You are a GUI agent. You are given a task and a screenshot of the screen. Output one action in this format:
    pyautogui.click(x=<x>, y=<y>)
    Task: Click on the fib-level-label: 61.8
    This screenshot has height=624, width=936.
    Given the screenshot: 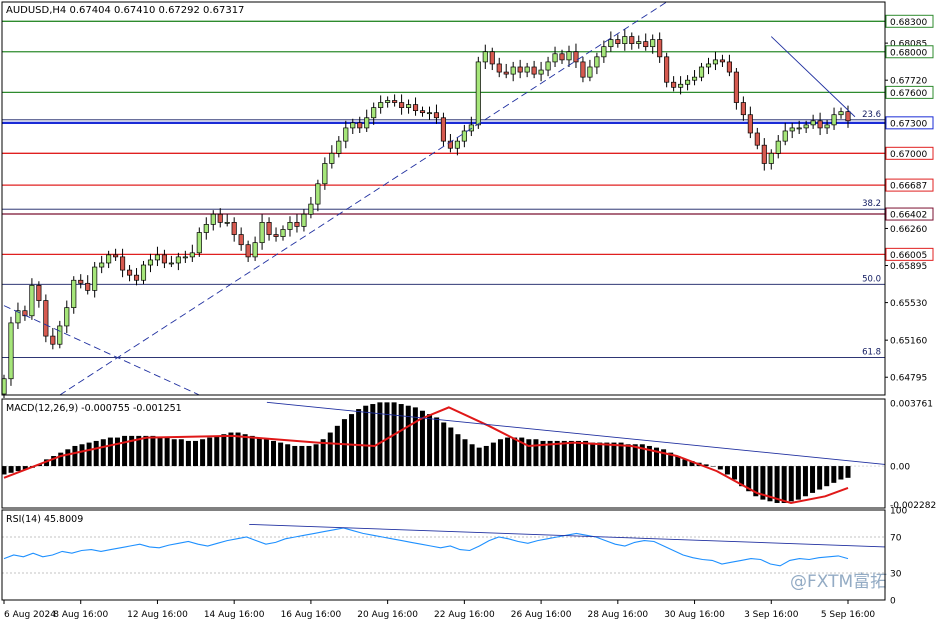 What is the action you would take?
    pyautogui.click(x=871, y=352)
    